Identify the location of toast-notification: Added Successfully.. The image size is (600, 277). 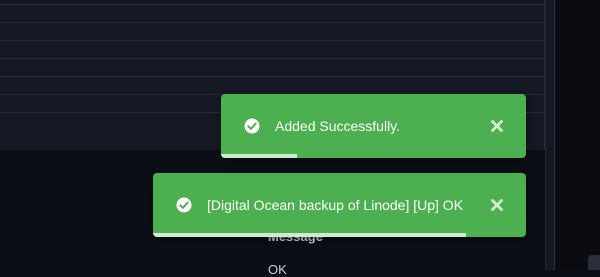
(373, 126).